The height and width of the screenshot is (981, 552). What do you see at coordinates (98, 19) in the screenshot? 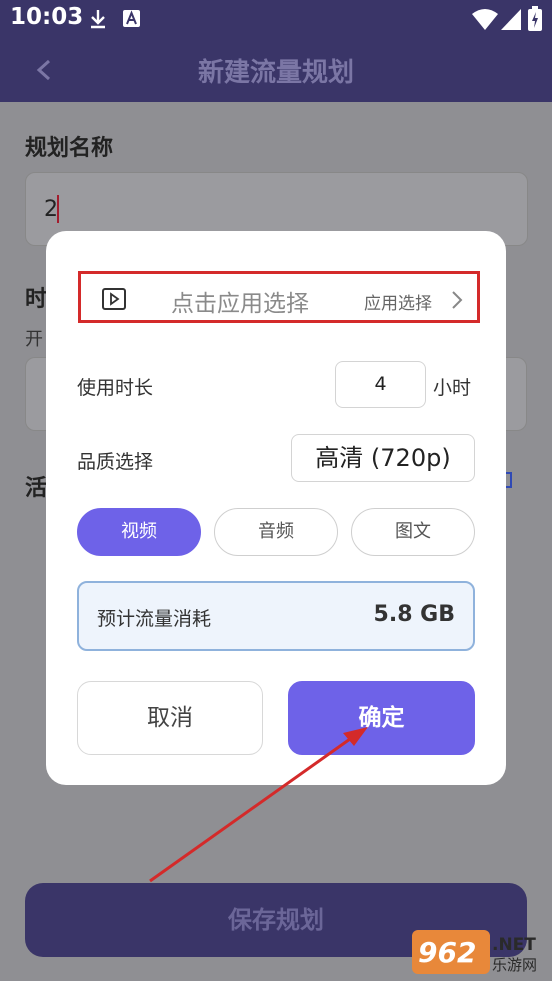
I see `download-icon` at bounding box center [98, 19].